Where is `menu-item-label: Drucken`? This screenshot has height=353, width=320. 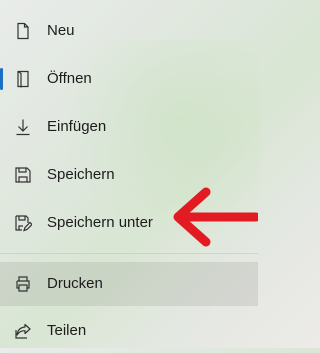 menu-item-label: Drucken is located at coordinates (75, 283).